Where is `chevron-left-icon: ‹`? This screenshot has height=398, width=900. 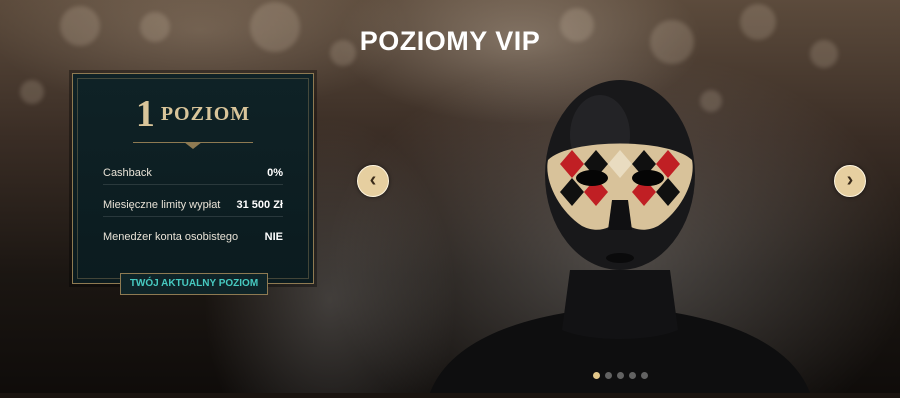
chevron-left-icon: ‹ is located at coordinates (373, 180).